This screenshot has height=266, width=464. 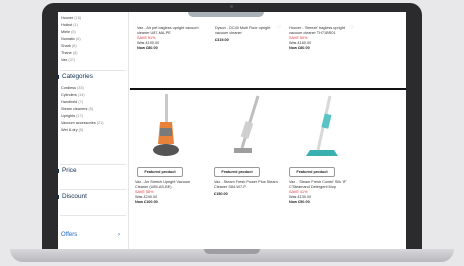 What do you see at coordinates (93, 77) in the screenshot?
I see `categories-heading: Categories` at bounding box center [93, 77].